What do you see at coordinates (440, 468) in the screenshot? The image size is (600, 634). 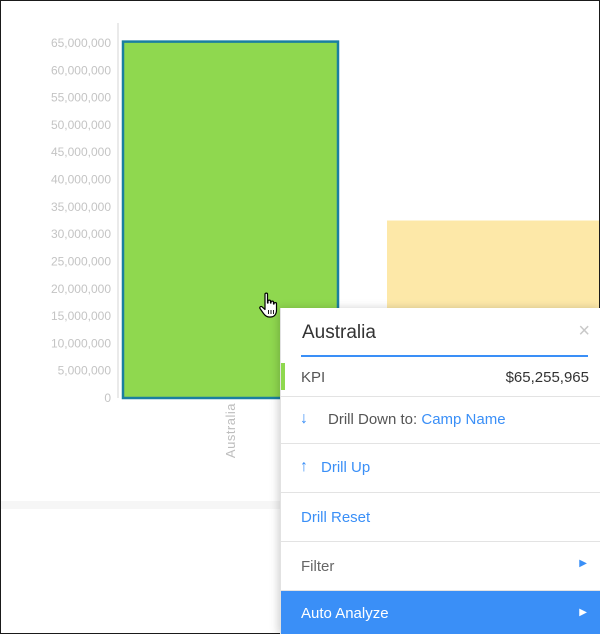 I see `drill-up-button: ↑ Drill Up` at bounding box center [440, 468].